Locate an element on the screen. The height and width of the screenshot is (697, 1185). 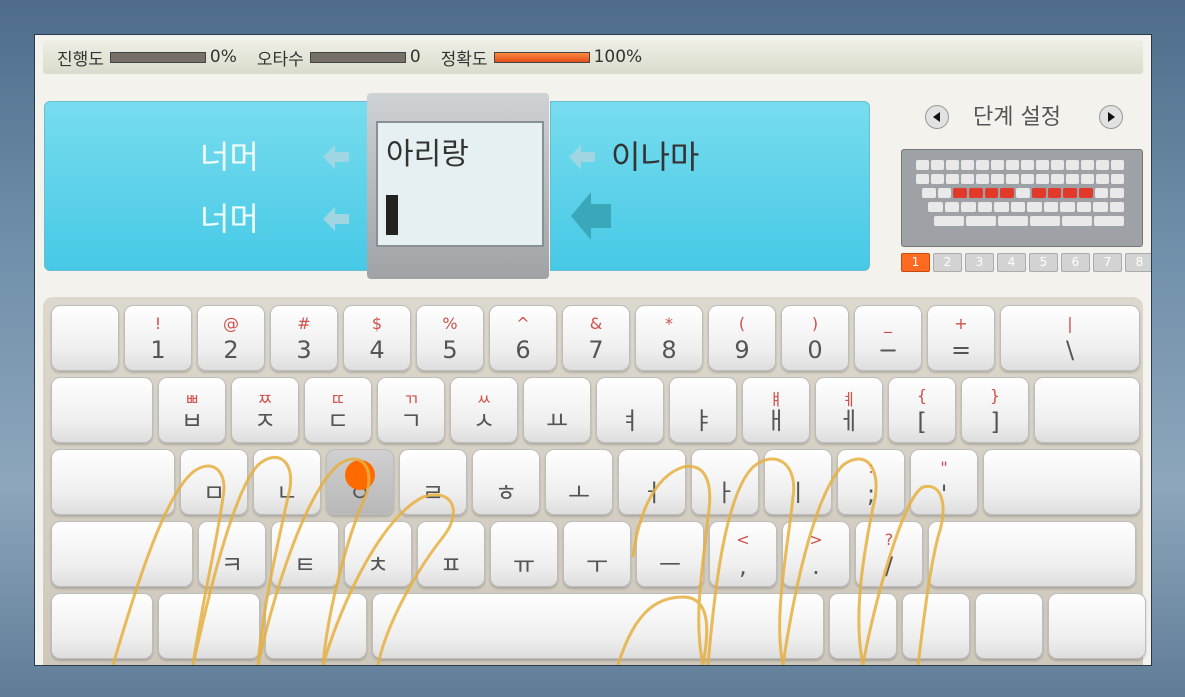
keyboard-key: :; is located at coordinates (871, 482).